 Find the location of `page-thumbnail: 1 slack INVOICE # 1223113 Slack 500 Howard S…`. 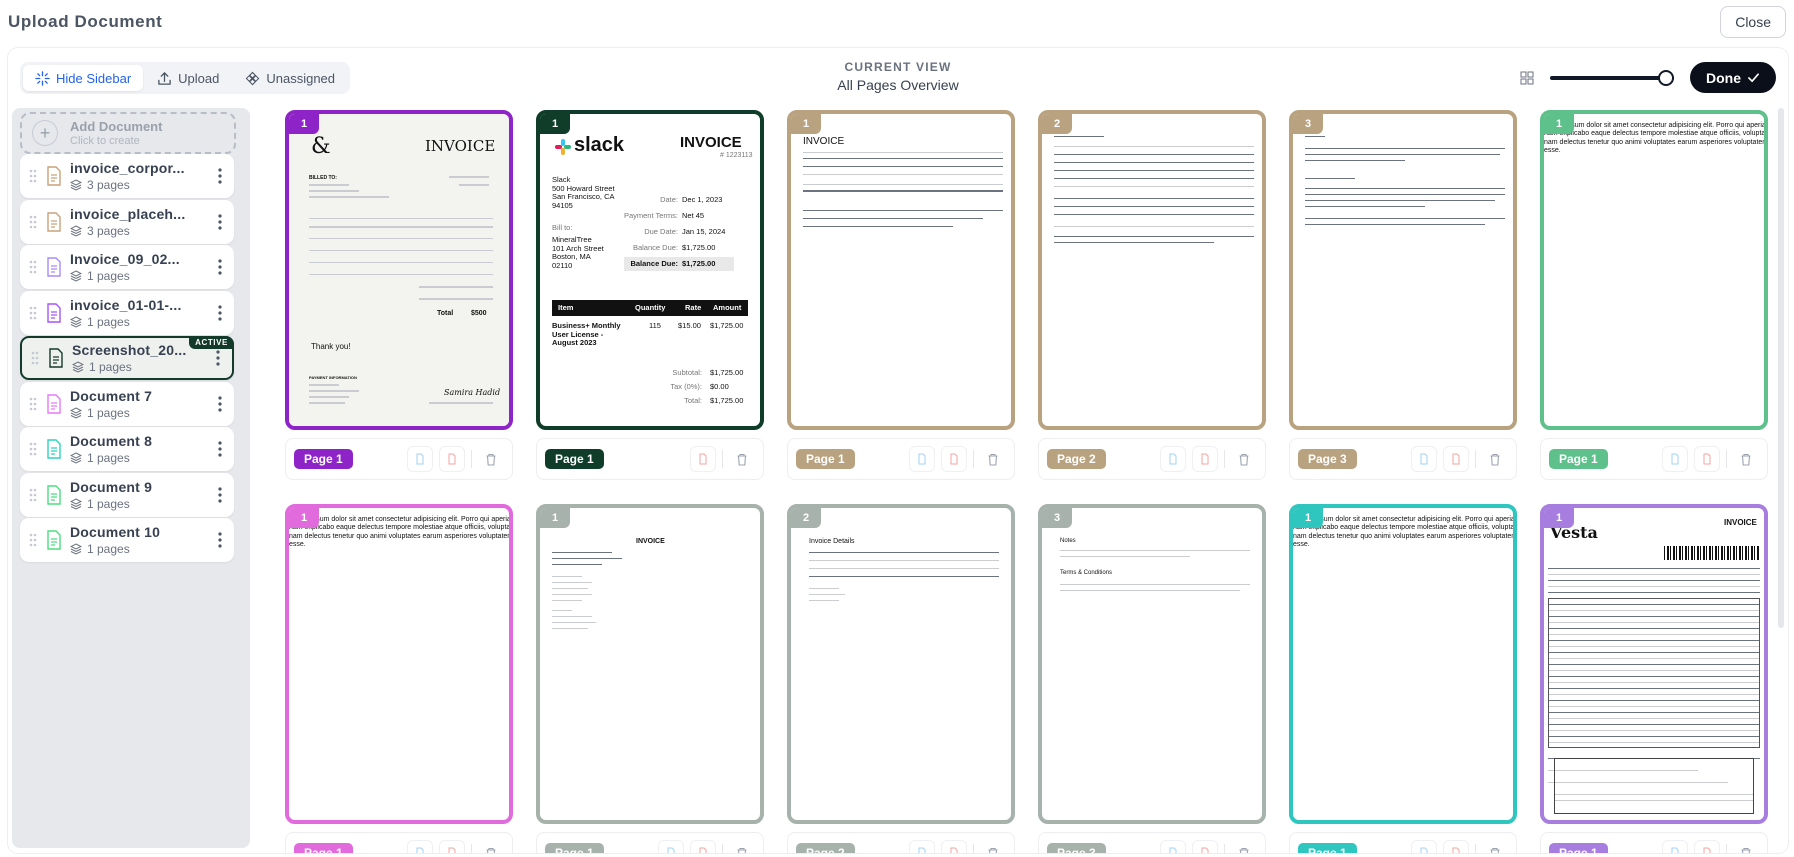

page-thumbnail: 1 slack INVOICE # 1223113 Slack 500 Howard S… is located at coordinates (650, 270).